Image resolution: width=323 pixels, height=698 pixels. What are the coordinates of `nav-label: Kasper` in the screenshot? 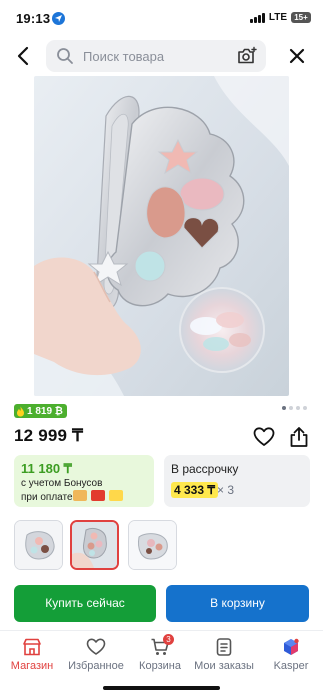 It's located at (291, 666).